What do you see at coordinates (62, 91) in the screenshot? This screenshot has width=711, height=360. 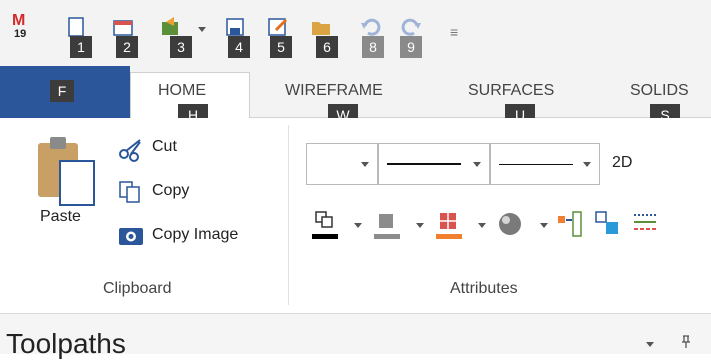 I see `keytip-f: F` at bounding box center [62, 91].